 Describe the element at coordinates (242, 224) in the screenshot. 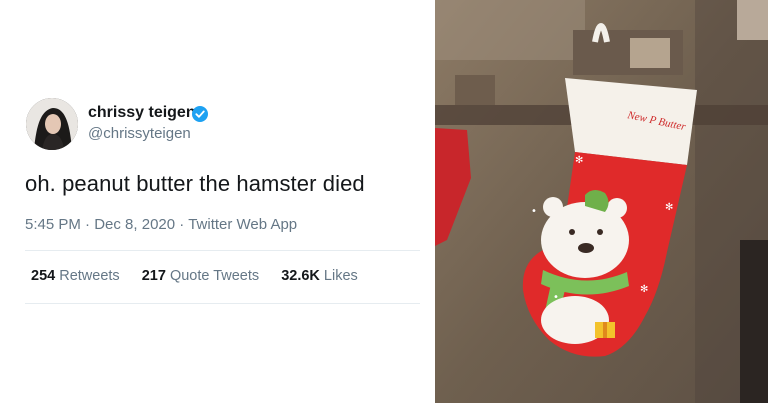

I see `tweet-client: Twitter Web App` at that location.